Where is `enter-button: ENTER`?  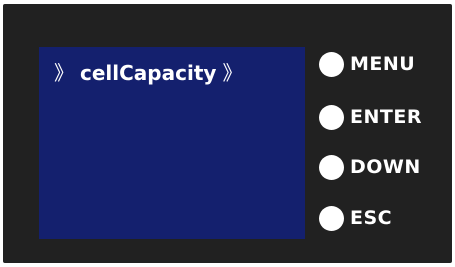
enter-button: ENTER is located at coordinates (370, 117).